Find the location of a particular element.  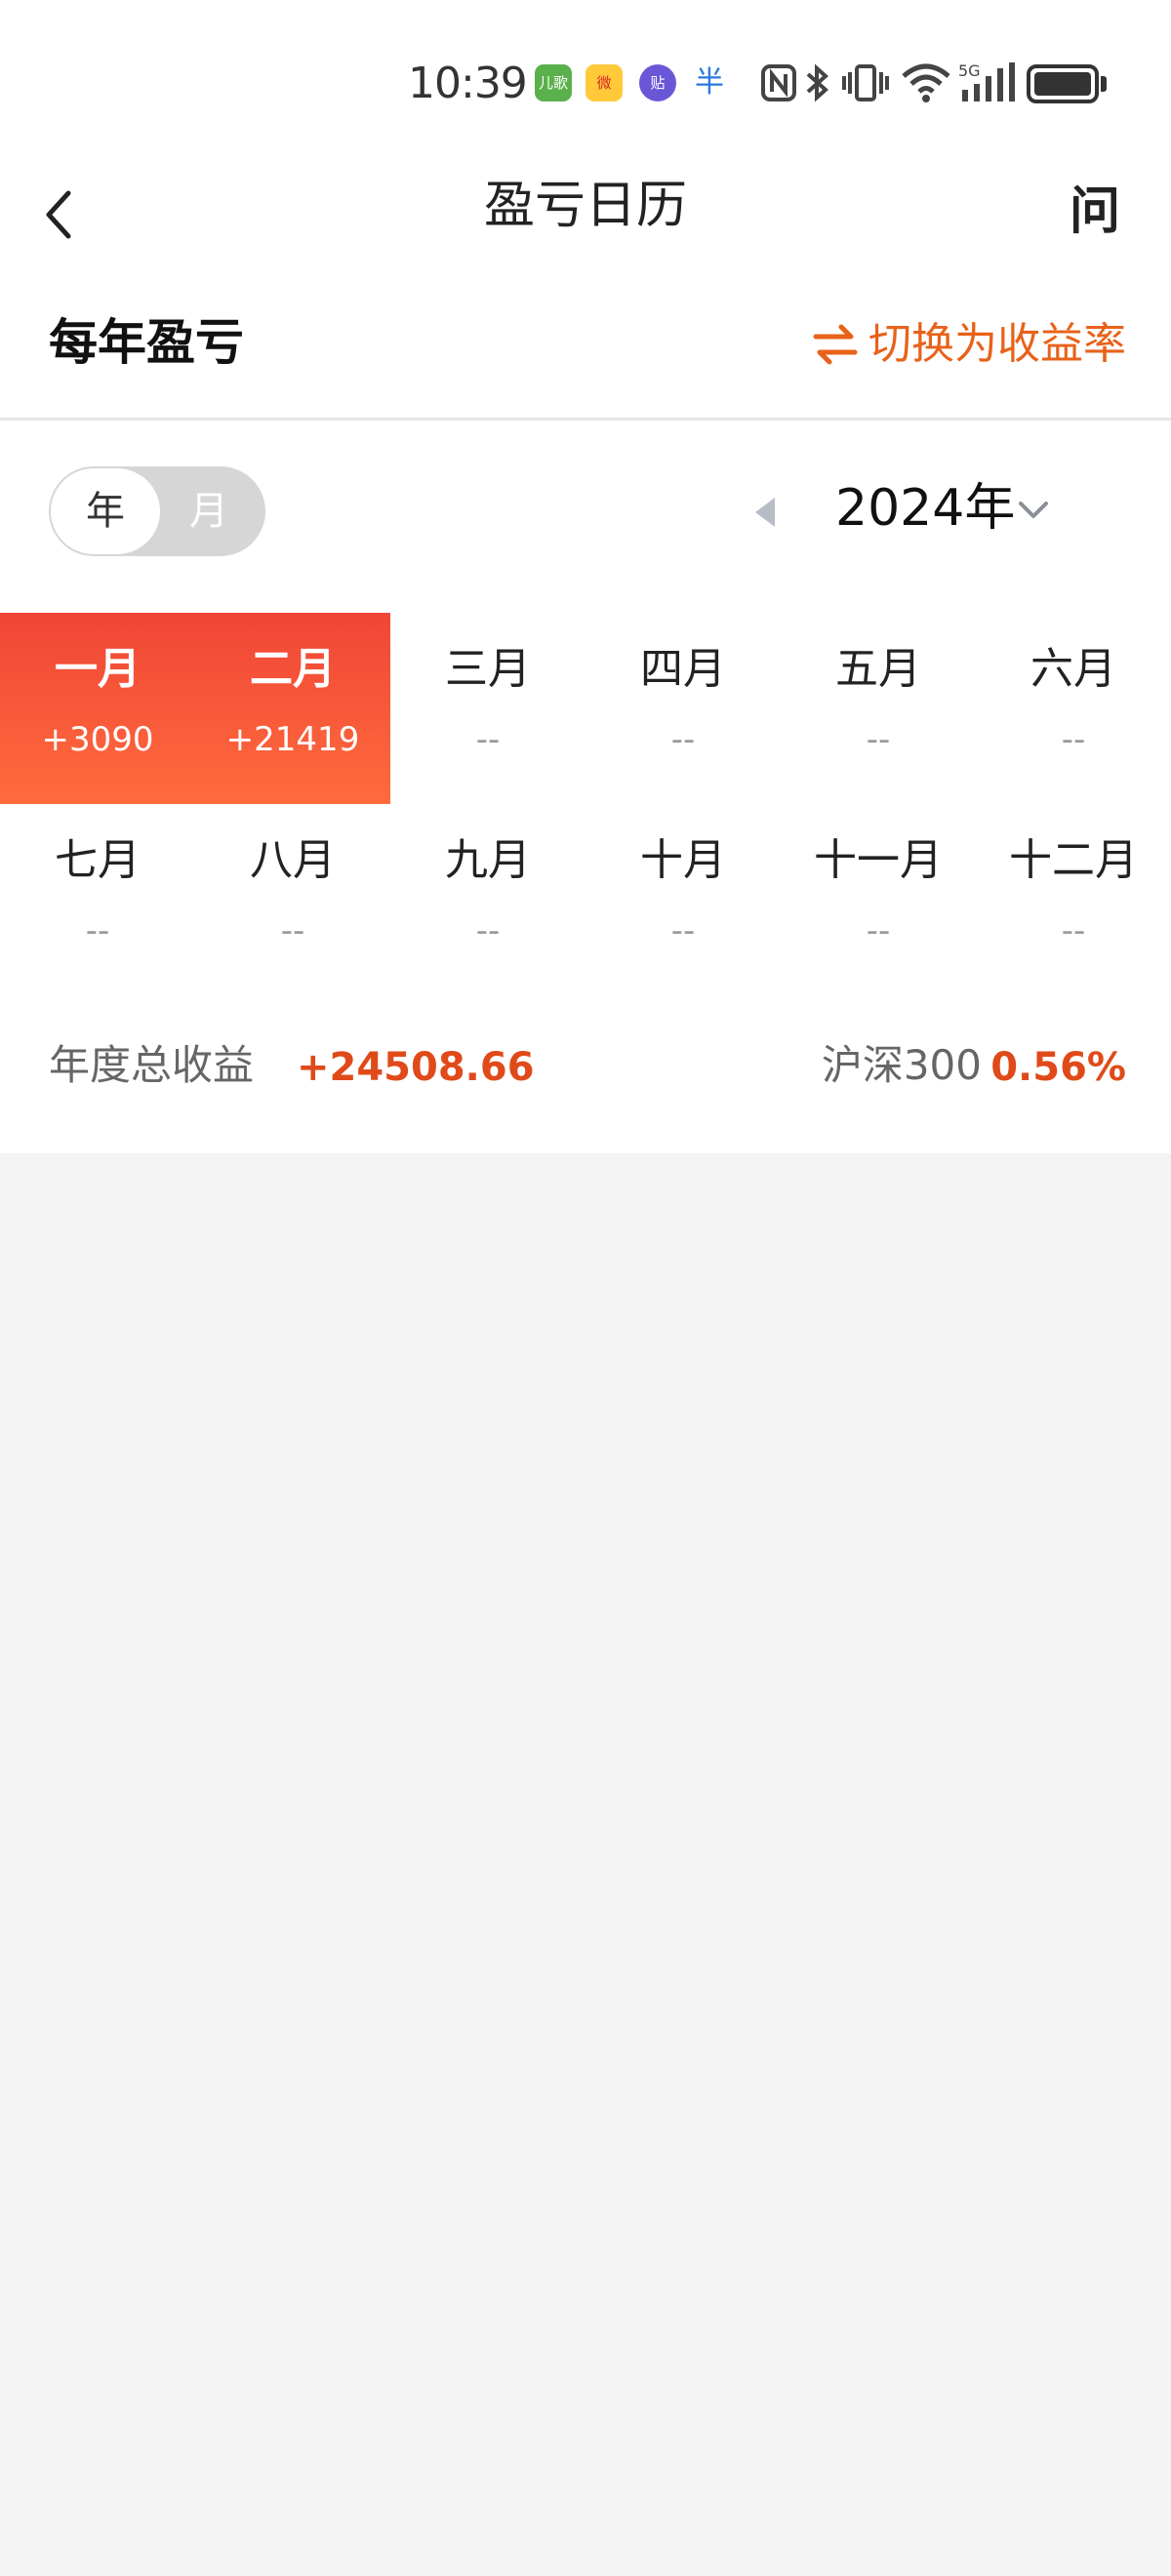

status-time: 10:39 is located at coordinates (468, 83).